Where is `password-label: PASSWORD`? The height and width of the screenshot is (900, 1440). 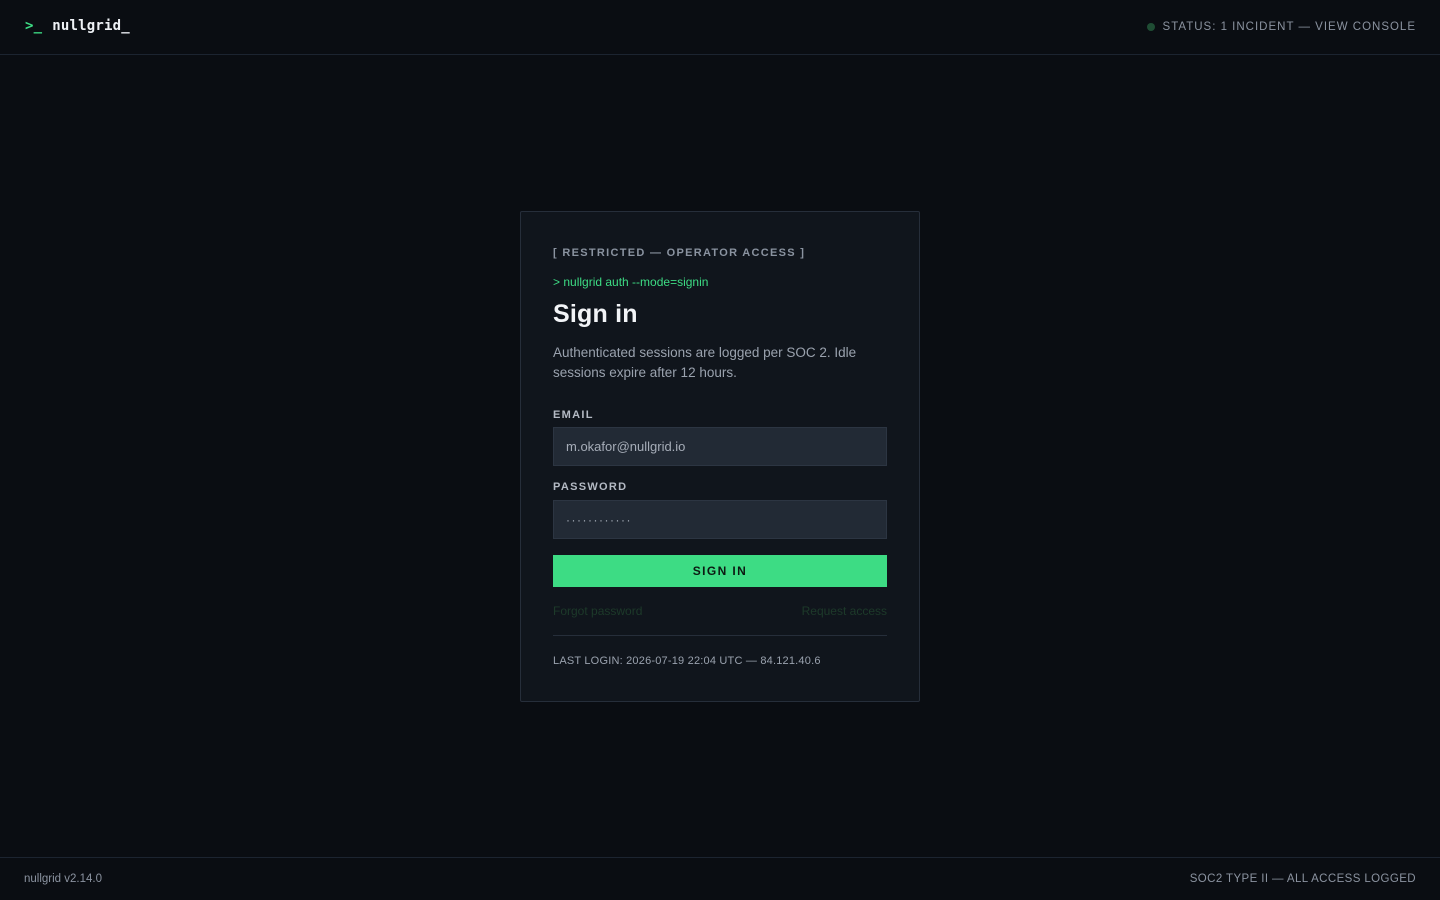 password-label: PASSWORD is located at coordinates (590, 487).